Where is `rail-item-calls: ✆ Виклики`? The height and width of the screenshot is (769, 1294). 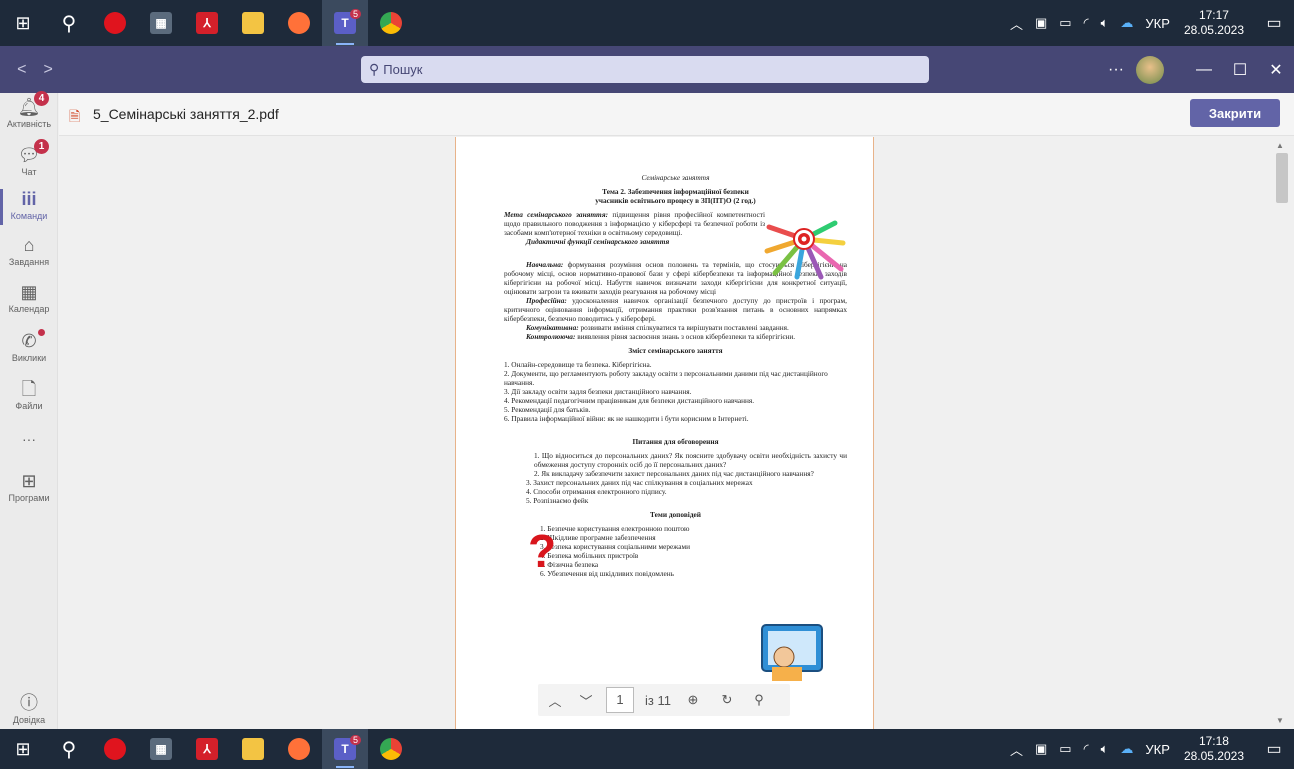 rail-item-calls: ✆ Виклики is located at coordinates (29, 346).